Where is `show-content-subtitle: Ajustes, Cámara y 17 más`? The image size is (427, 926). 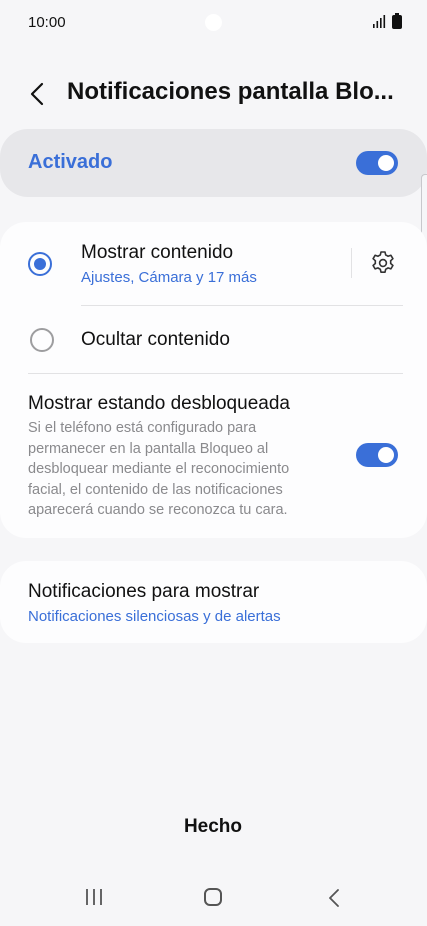
show-content-subtitle: Ajustes, Cámara y 17 más is located at coordinates (169, 277).